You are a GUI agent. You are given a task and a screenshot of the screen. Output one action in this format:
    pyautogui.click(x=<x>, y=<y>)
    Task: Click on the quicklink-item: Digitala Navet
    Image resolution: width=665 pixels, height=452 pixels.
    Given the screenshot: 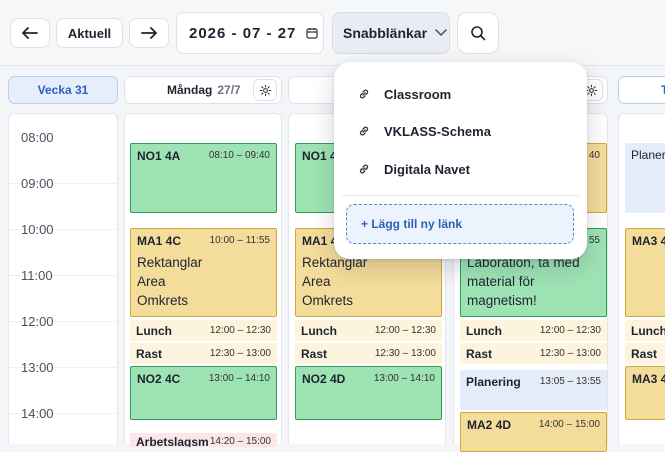 What is the action you would take?
    pyautogui.click(x=414, y=169)
    